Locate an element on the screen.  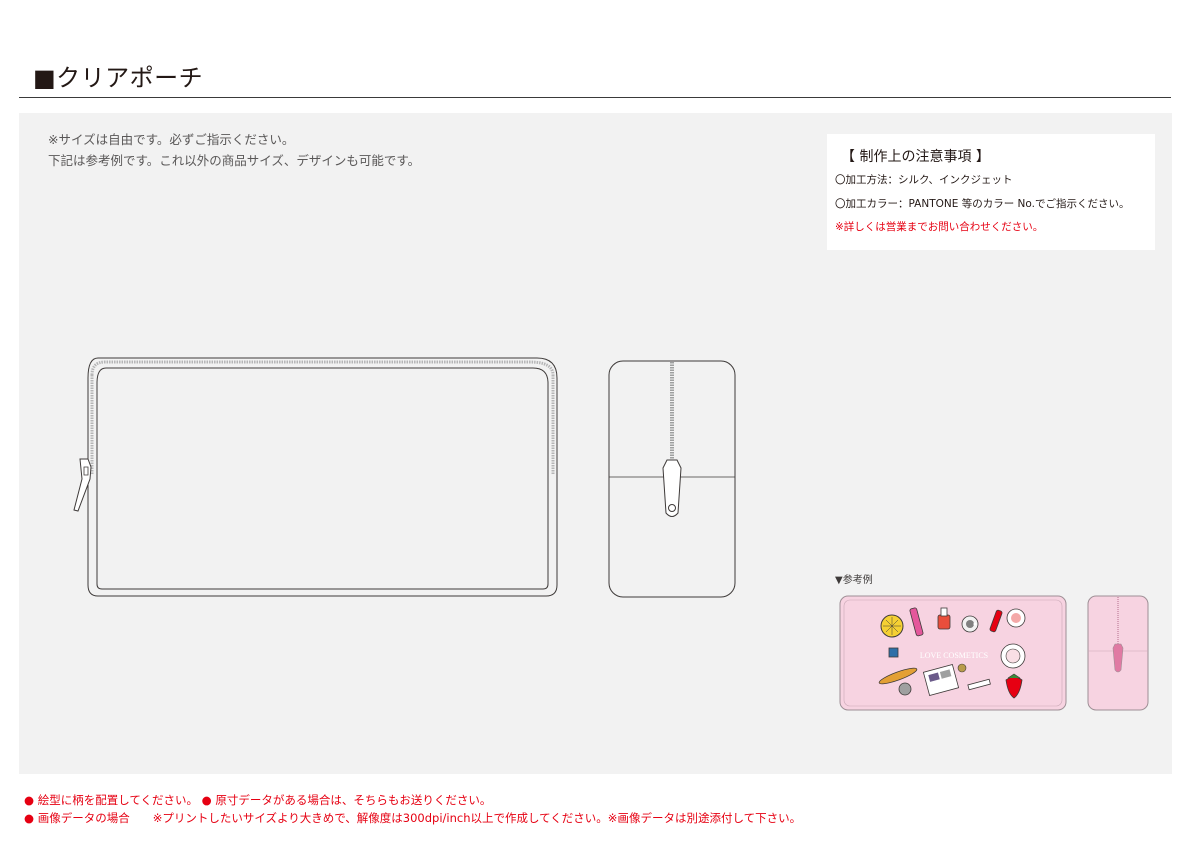
reference-label: ▼参考例 is located at coordinates (854, 580).